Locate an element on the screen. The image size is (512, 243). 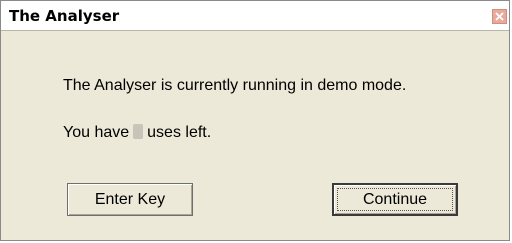
close-icon is located at coordinates (499, 16).